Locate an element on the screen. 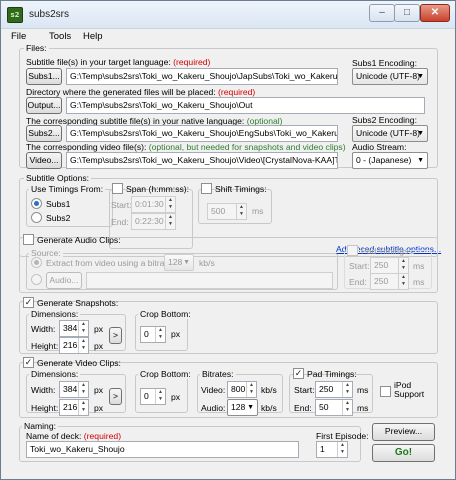 The width and height of the screenshot is (456, 480). audio-bitrate-label: Audio: is located at coordinates (213, 408).